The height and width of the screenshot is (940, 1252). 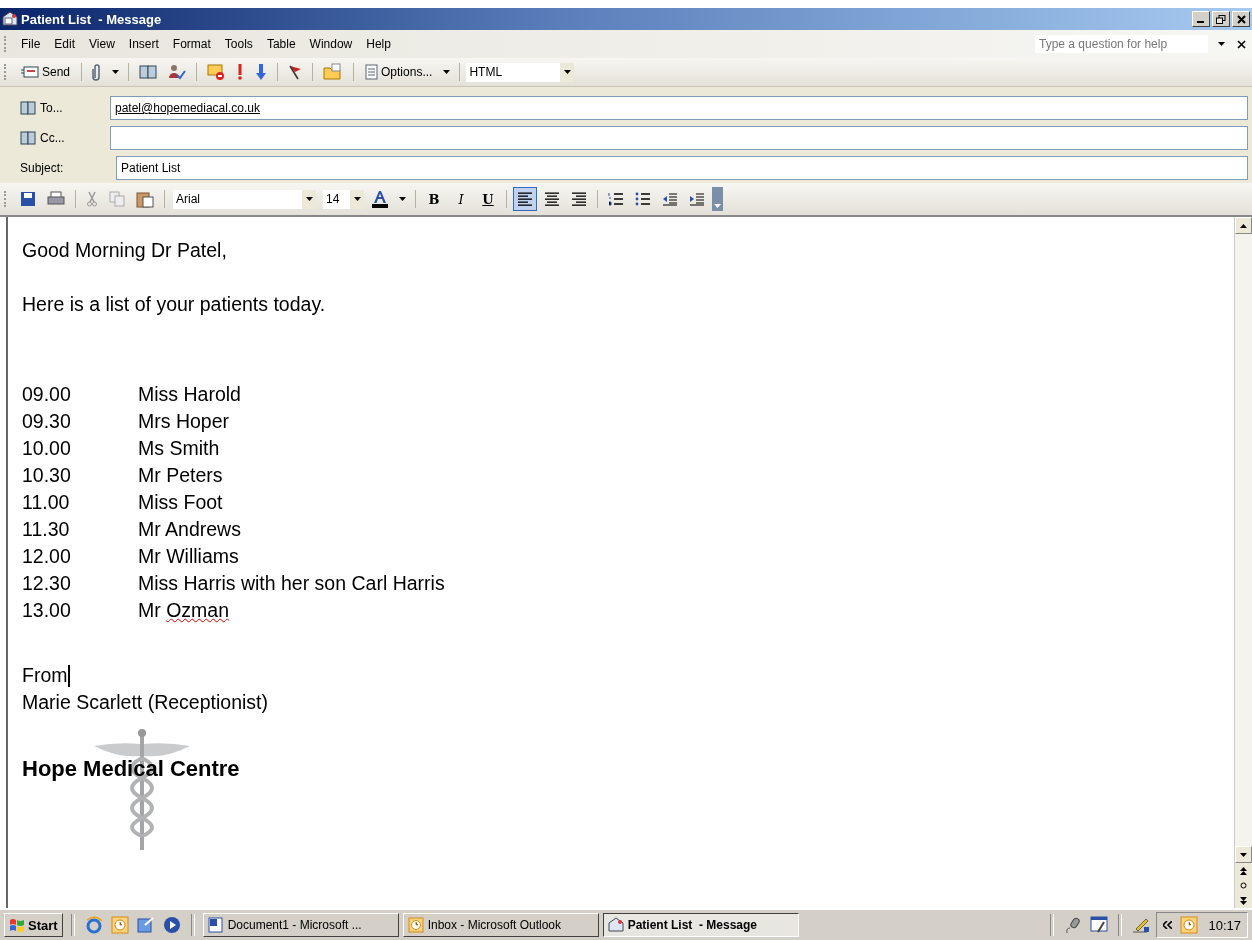 What do you see at coordinates (244, 199) in the screenshot?
I see `font-dropdown: Arial` at bounding box center [244, 199].